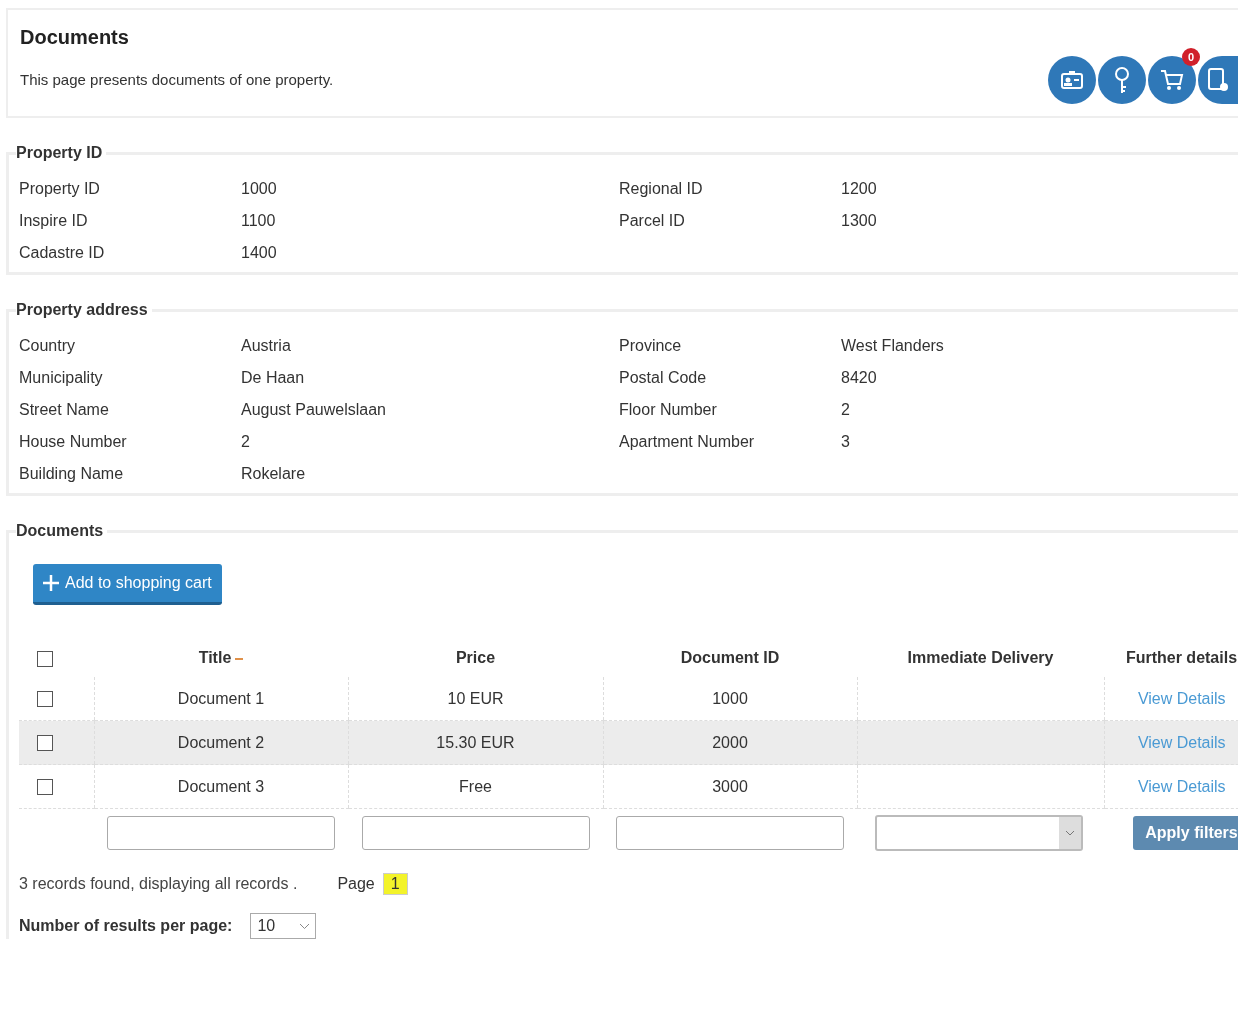  I want to click on field-value: 1400, so click(259, 253).